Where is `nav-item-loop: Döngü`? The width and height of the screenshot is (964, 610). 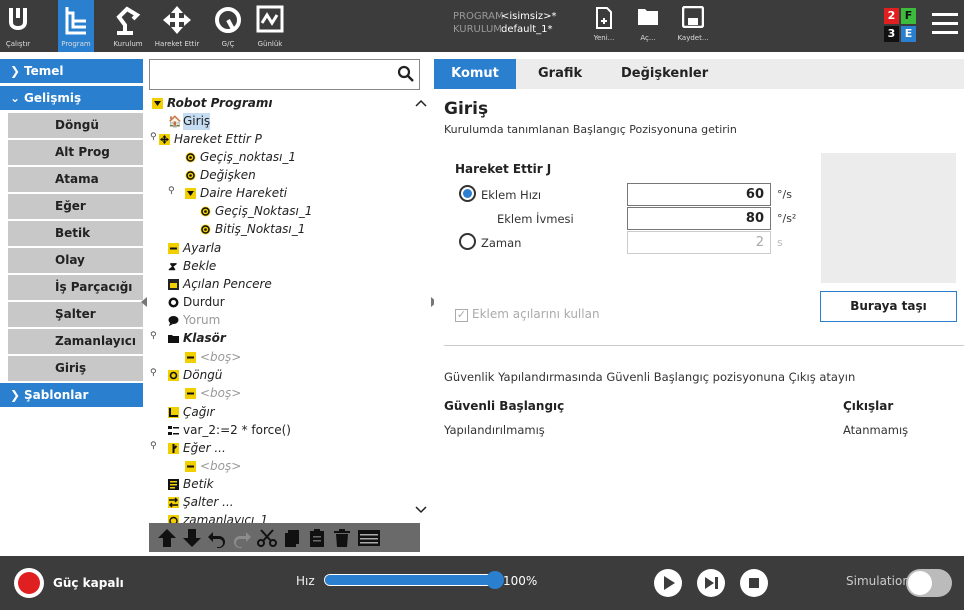 nav-item-loop: Döngü is located at coordinates (75, 125).